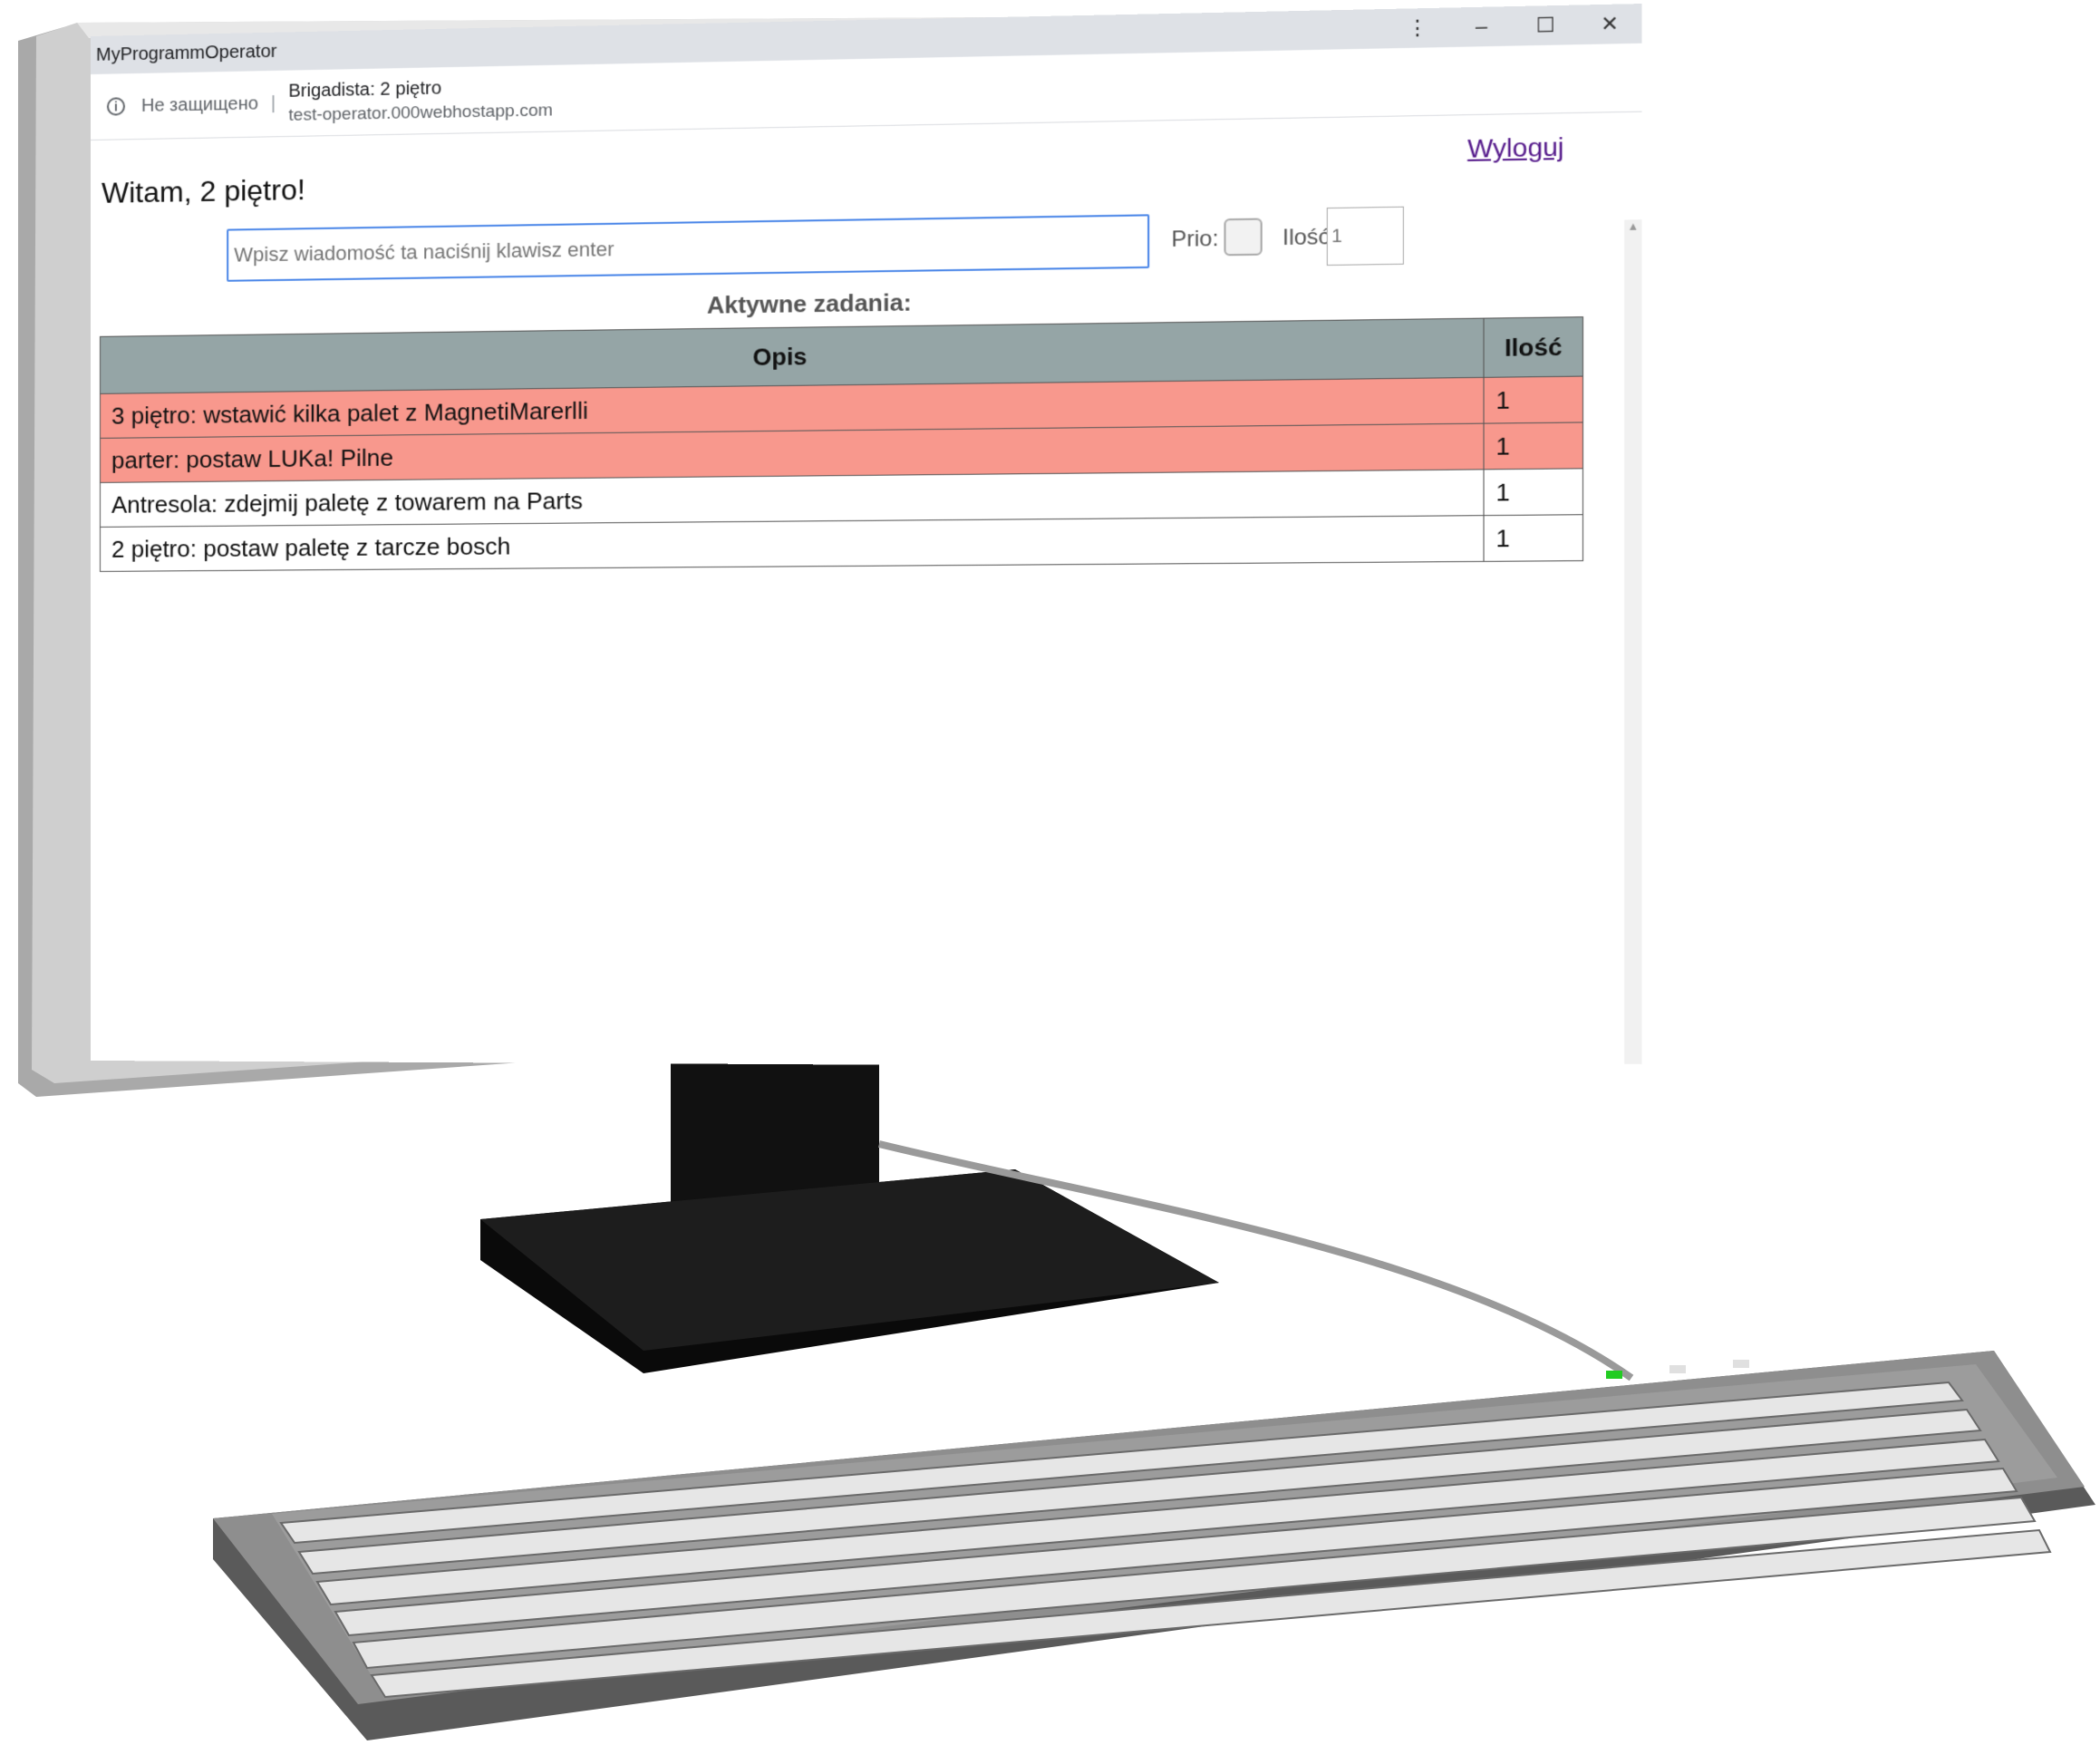  Describe the element at coordinates (1546, 25) in the screenshot. I see `maximize-icon: ☐` at that location.